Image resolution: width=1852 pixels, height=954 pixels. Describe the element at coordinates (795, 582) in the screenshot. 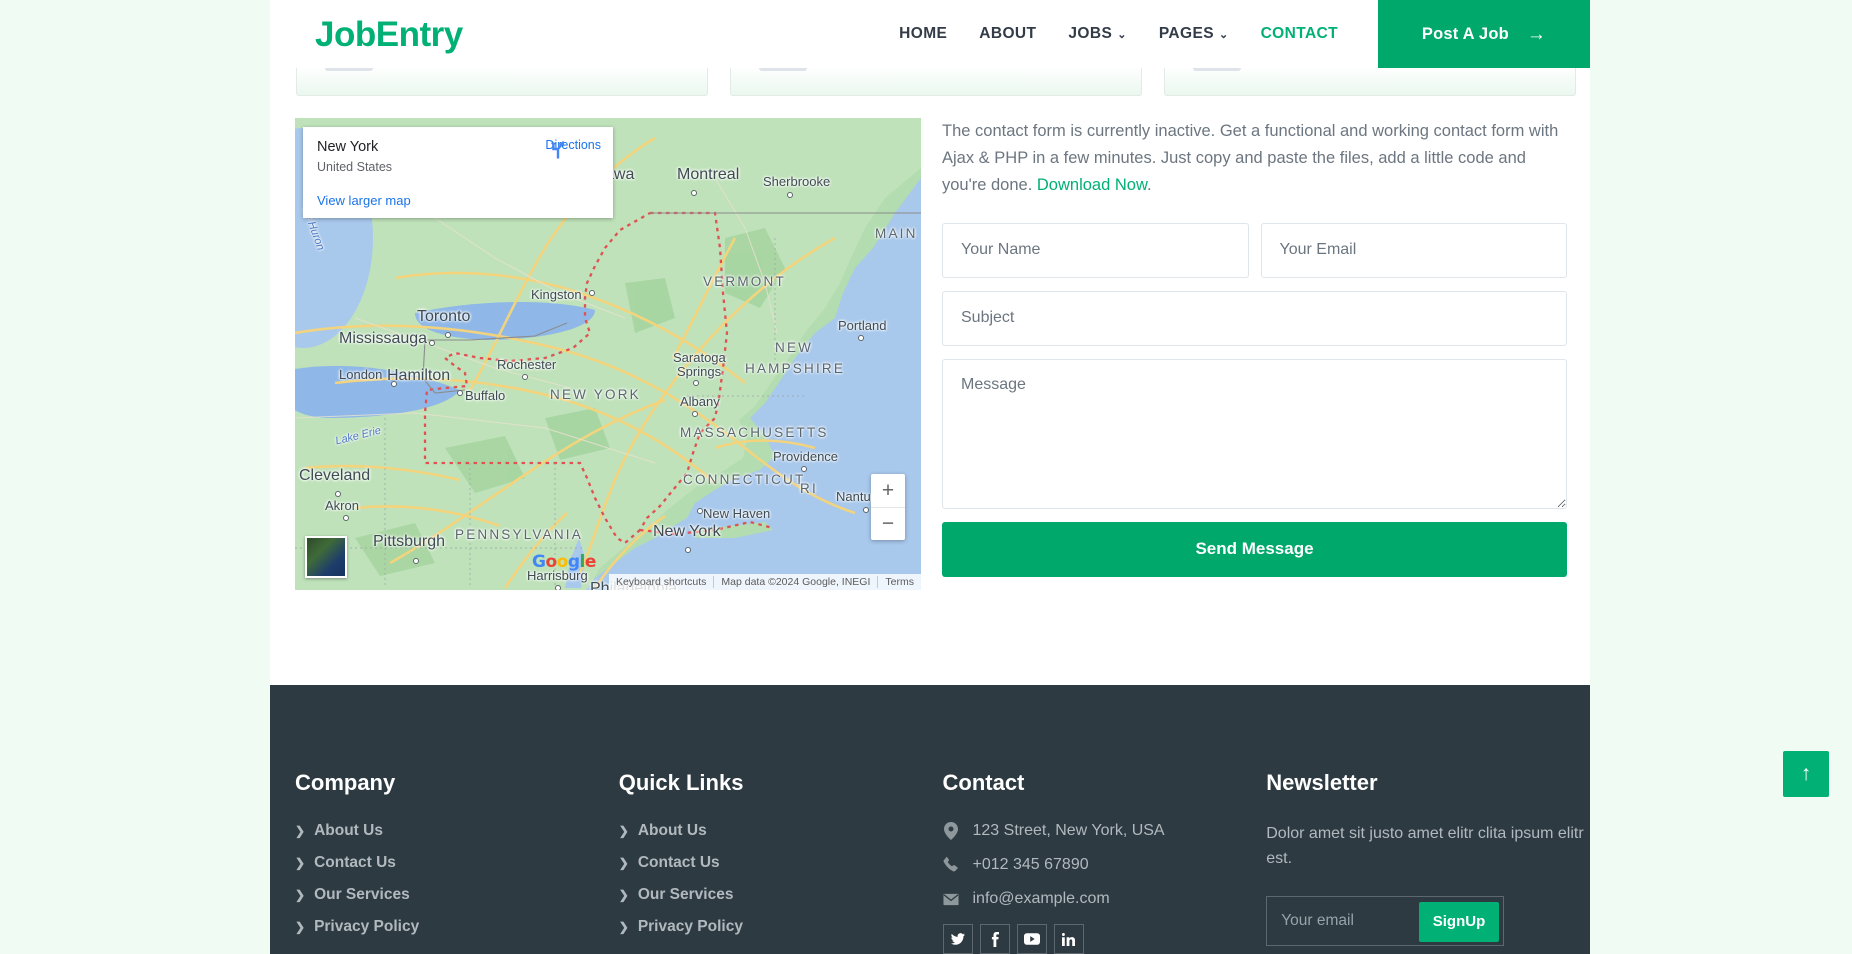

I see `map-data-text: Map data ©2024 Google, INEGI` at that location.